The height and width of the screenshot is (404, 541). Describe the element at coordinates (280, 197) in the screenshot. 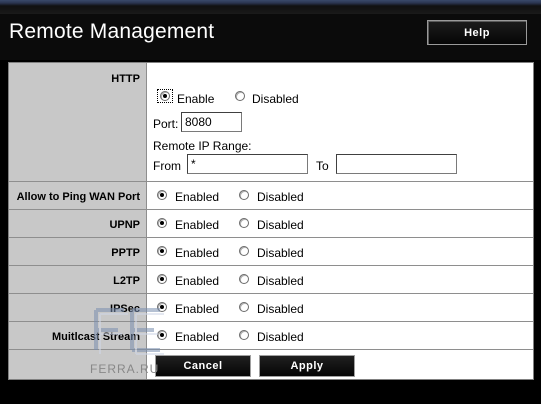

I see `ping-wan-disabled-label: Disabled` at that location.